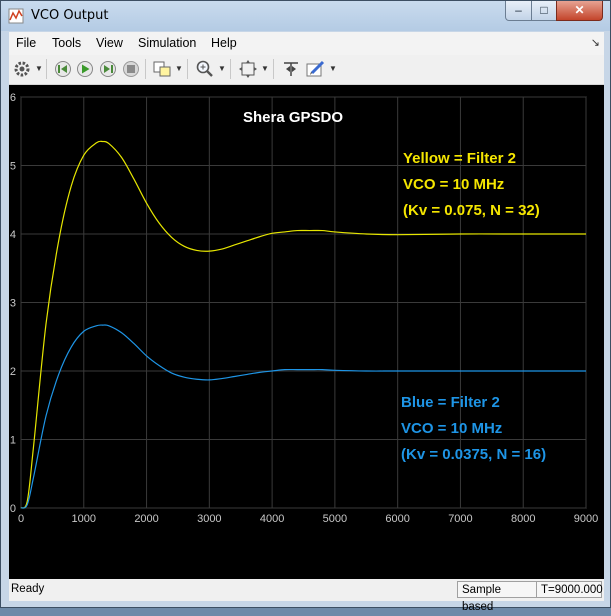 Image resolution: width=611 pixels, height=616 pixels. I want to click on step-forward-icon, so click(108, 69).